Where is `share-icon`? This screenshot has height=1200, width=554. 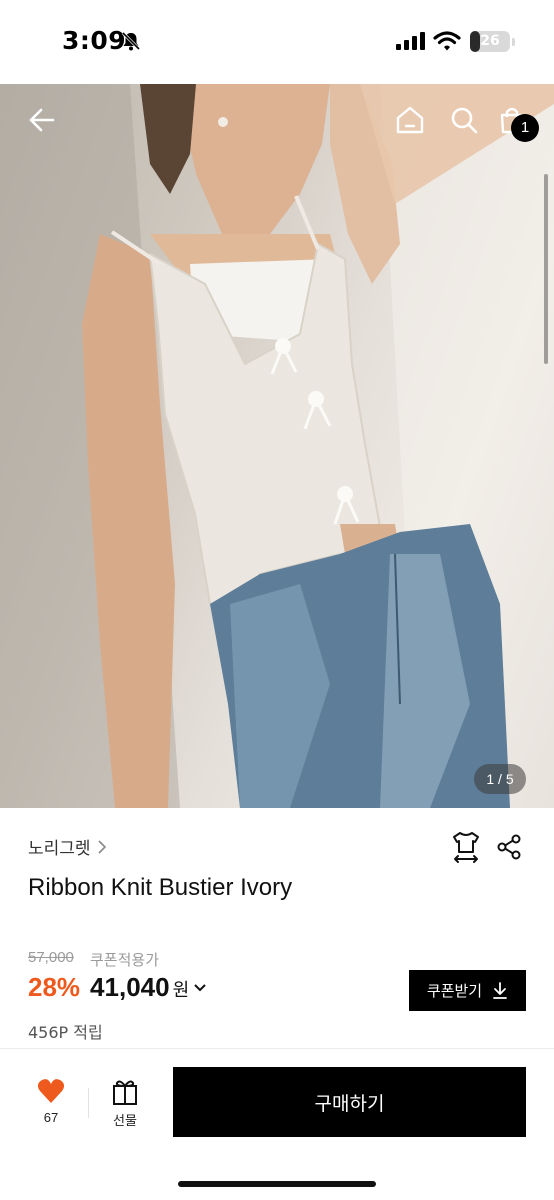 share-icon is located at coordinates (509, 847).